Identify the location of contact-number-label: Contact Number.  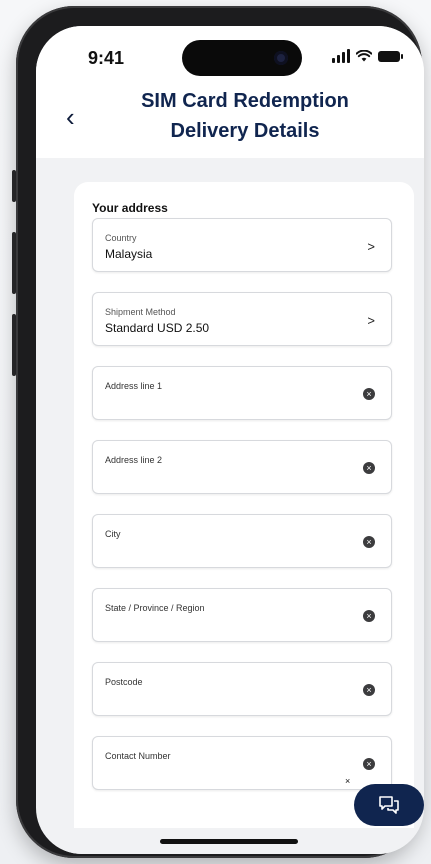
(138, 756).